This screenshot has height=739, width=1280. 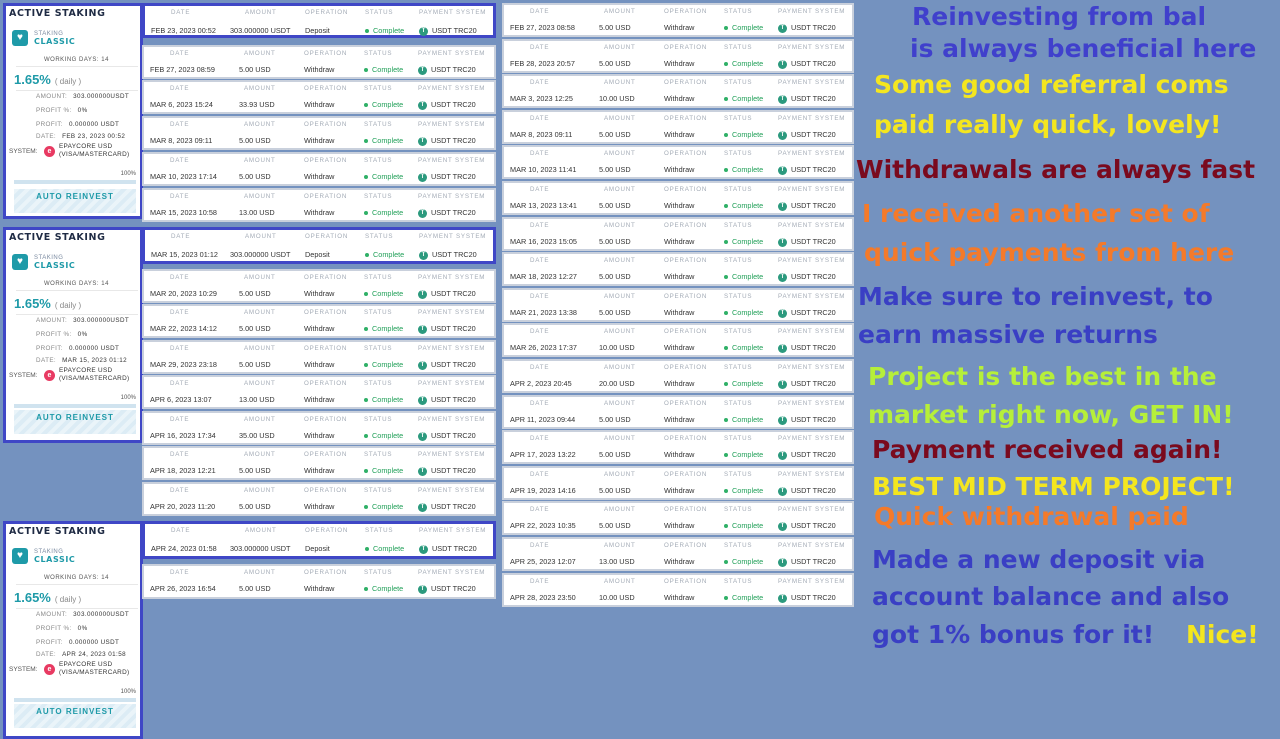 I want to click on plan-name: CLASSIC, so click(x=55, y=41).